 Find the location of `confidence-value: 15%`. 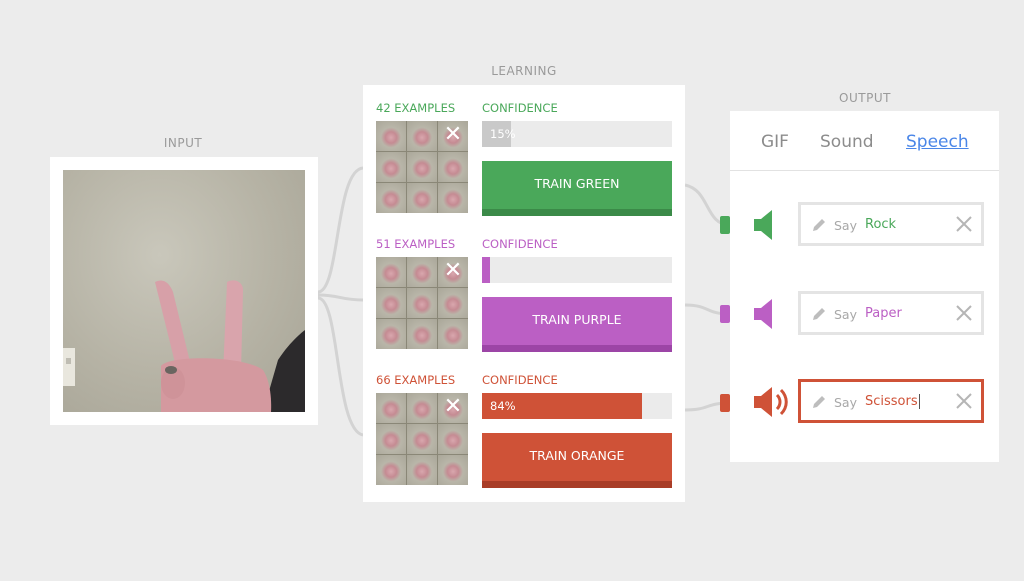

confidence-value: 15% is located at coordinates (499, 134).